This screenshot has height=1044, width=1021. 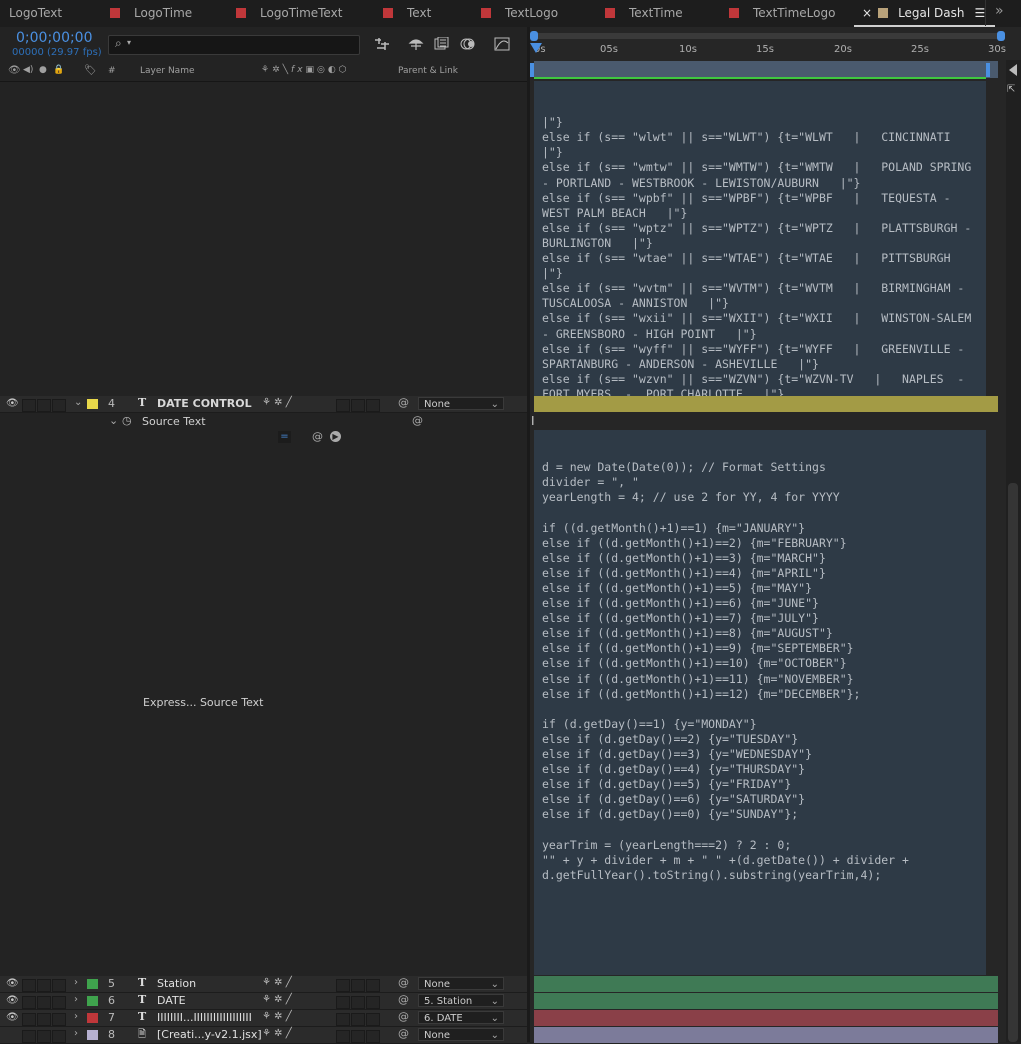 What do you see at coordinates (284, 437) in the screenshot?
I see `expression-enable-toggle: =` at bounding box center [284, 437].